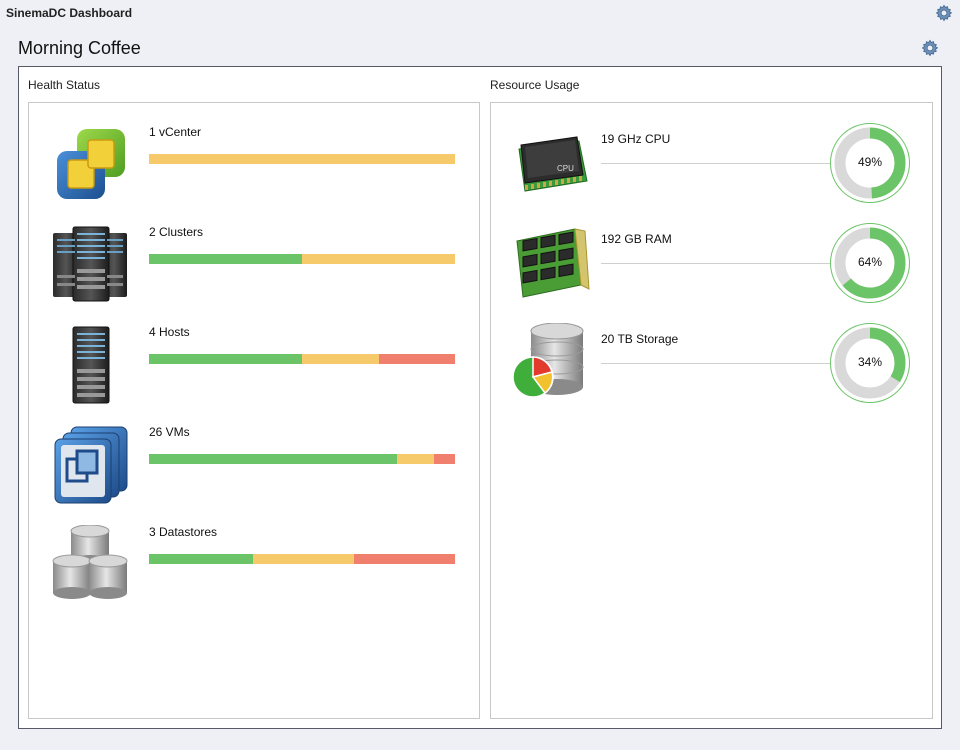 The height and width of the screenshot is (750, 960). I want to click on resource-row-ram: 192 GB RAM 64%, so click(711, 253).